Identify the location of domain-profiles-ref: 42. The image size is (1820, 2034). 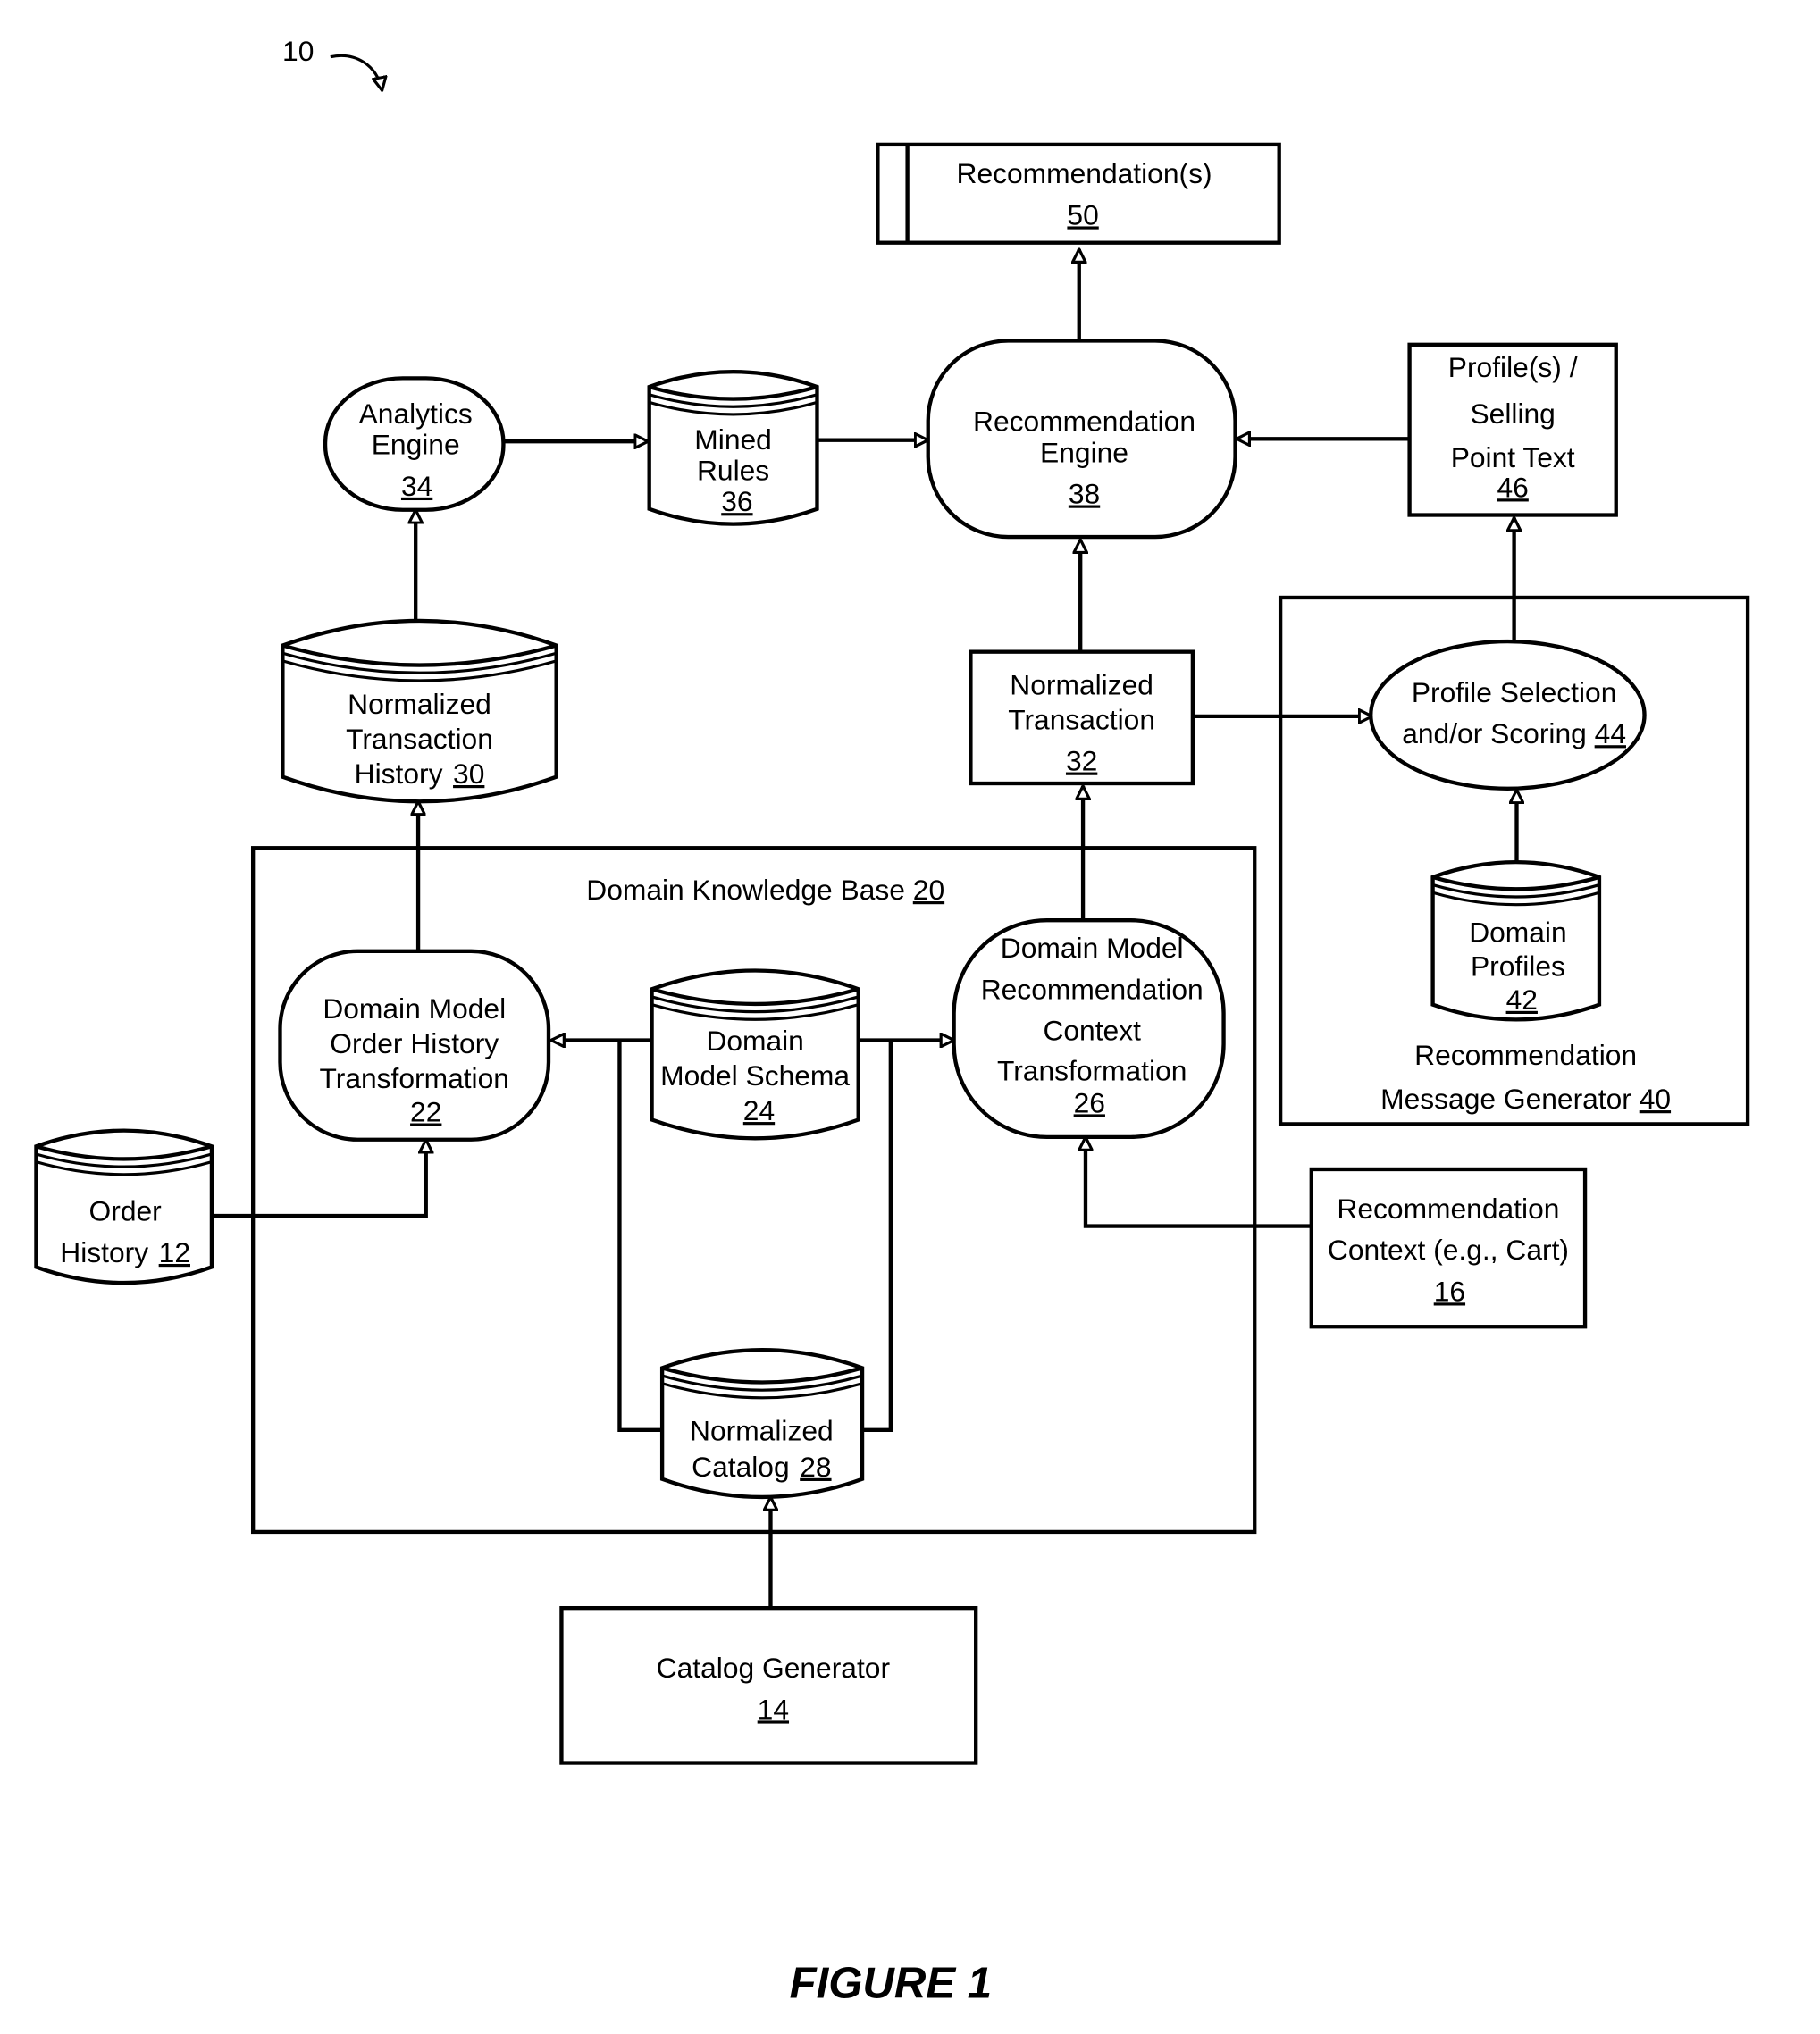
(1522, 1000).